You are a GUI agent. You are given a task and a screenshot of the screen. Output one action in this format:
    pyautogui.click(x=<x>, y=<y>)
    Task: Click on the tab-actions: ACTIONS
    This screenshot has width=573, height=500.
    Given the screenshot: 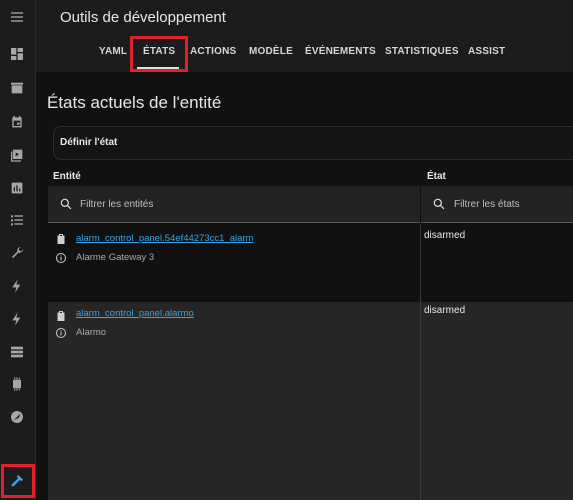 What is the action you would take?
    pyautogui.click(x=213, y=51)
    